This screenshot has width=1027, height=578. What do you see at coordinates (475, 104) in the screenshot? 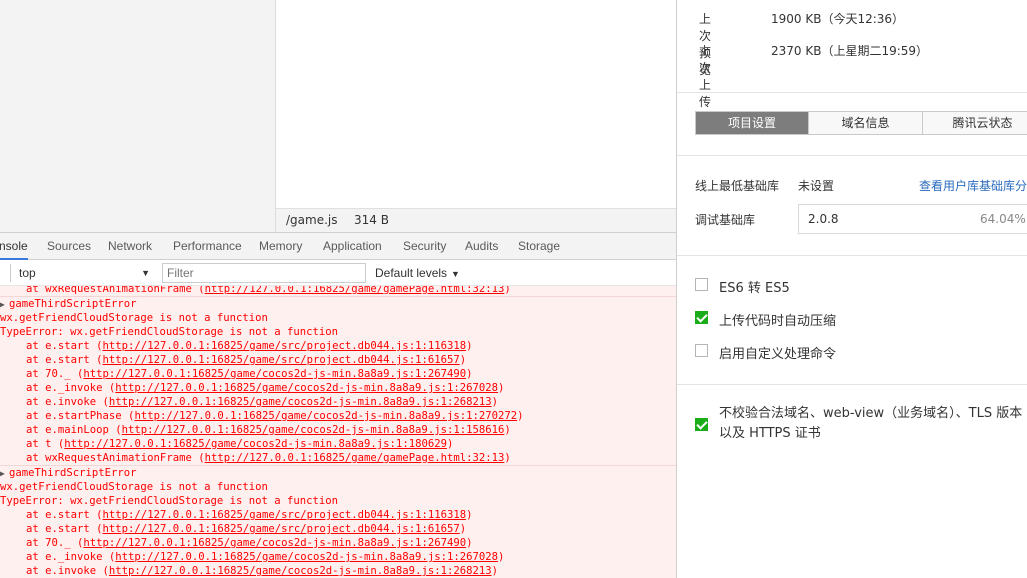
I see `editor-preview-area` at bounding box center [475, 104].